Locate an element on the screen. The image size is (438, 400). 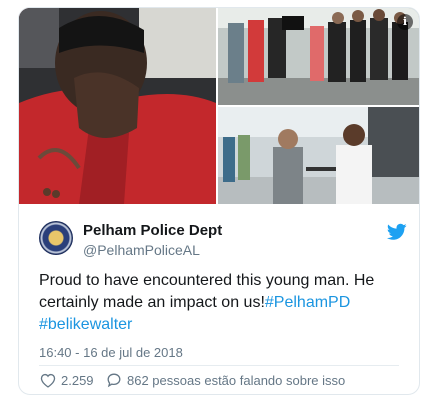
speech-bubble-icon is located at coordinates (114, 380).